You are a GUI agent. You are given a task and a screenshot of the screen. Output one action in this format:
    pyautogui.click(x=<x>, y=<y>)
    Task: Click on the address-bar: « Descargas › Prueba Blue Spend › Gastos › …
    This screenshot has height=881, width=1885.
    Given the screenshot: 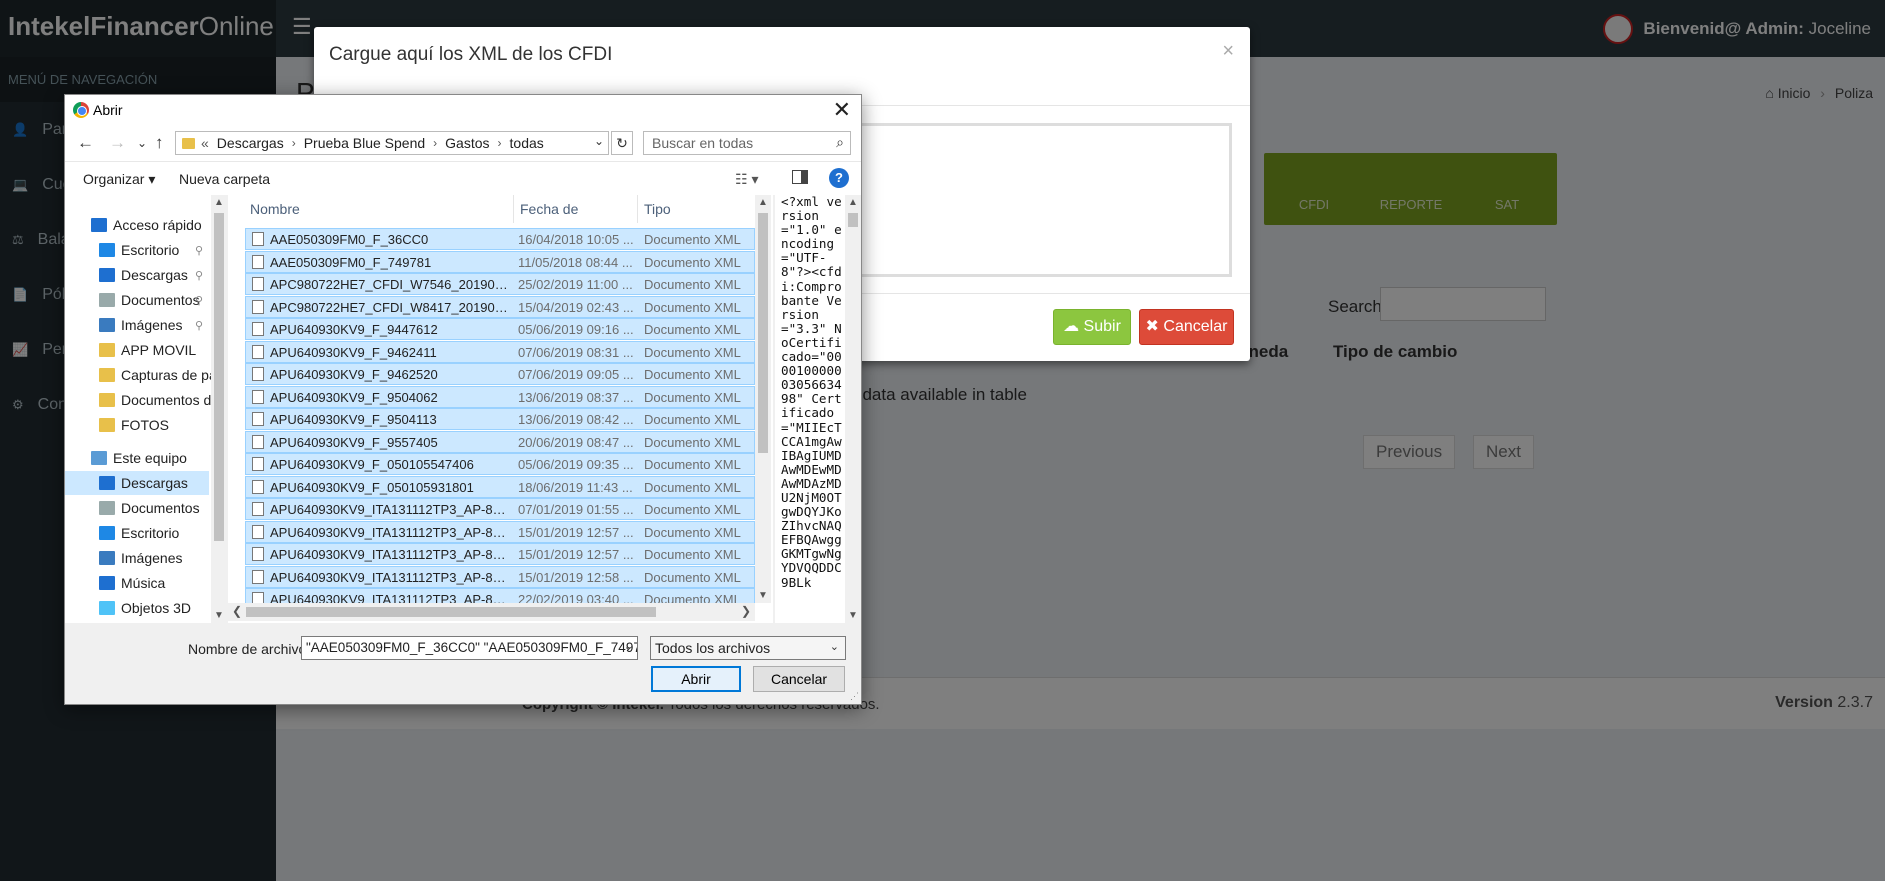 What is the action you would take?
    pyautogui.click(x=392, y=143)
    